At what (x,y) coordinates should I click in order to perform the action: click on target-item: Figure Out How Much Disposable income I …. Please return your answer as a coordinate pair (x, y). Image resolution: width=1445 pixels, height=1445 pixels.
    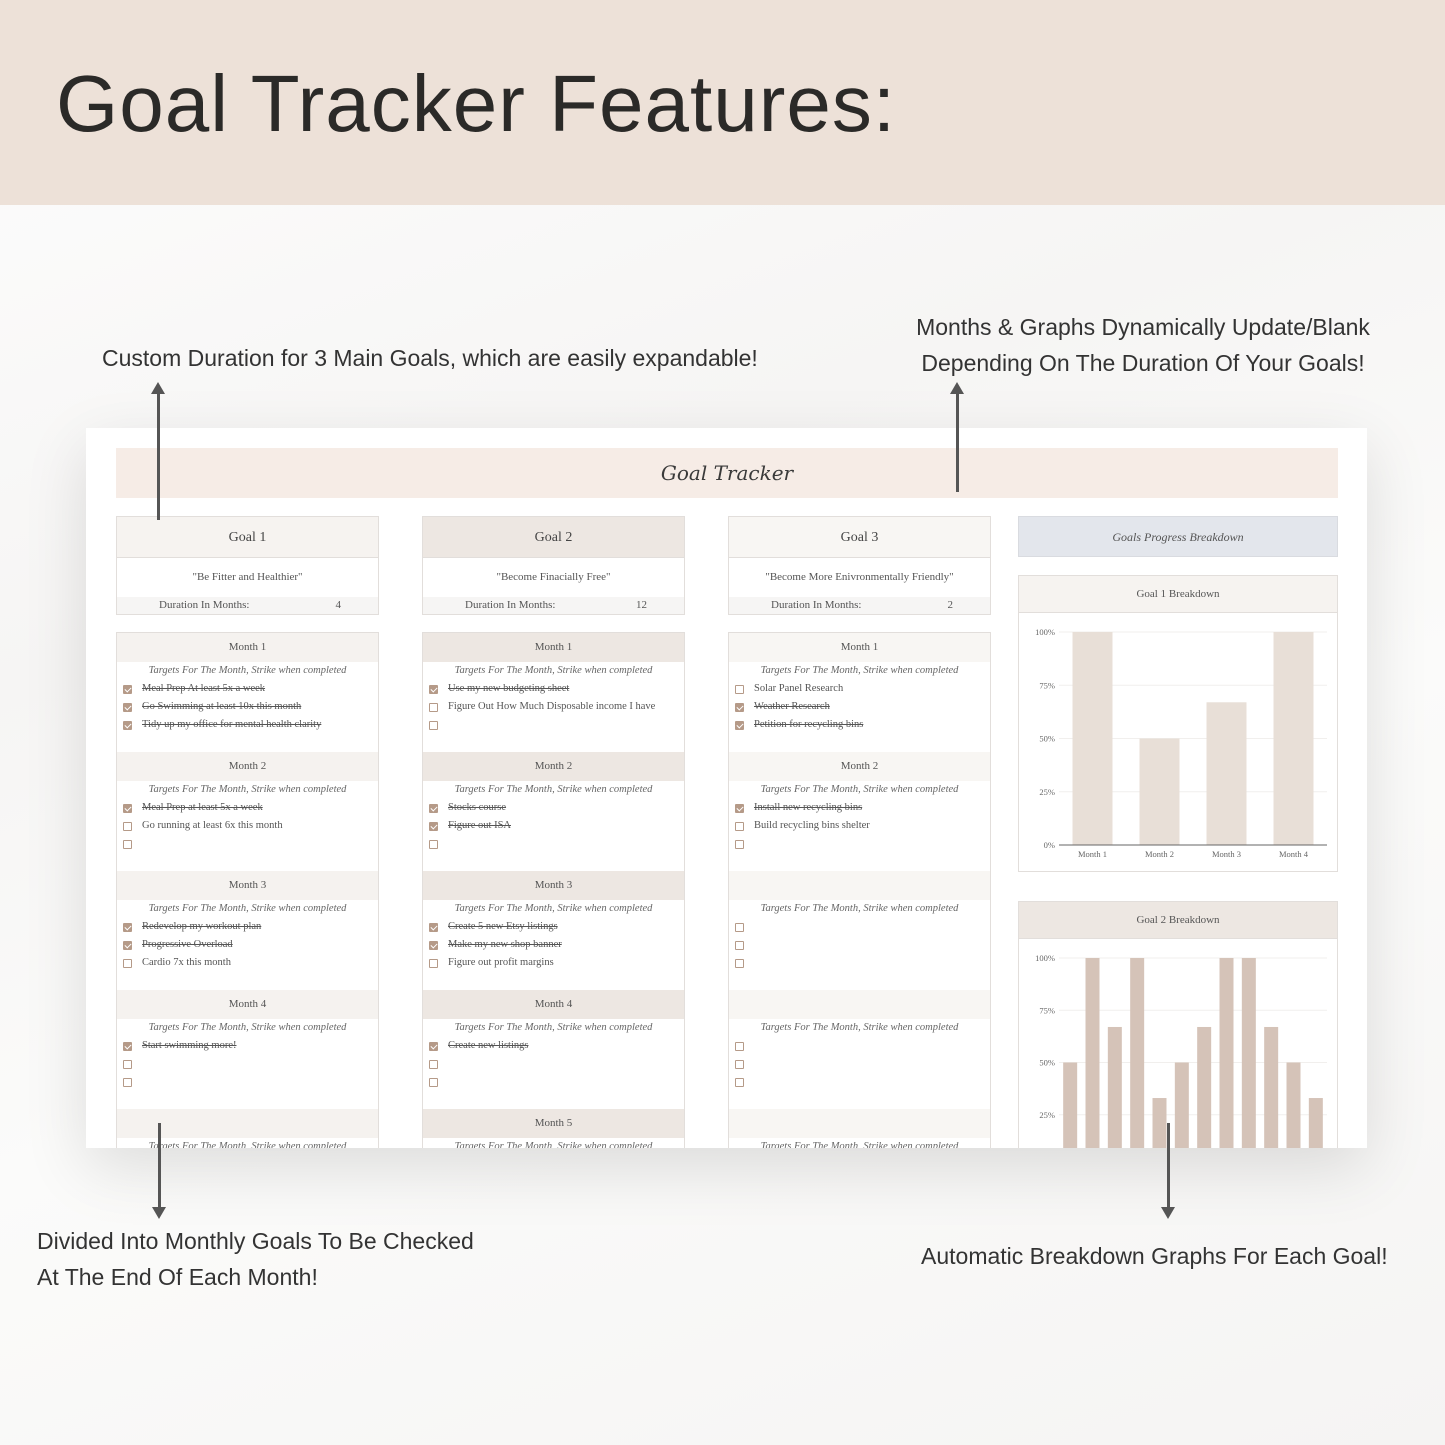
    Looking at the image, I should click on (553, 707).